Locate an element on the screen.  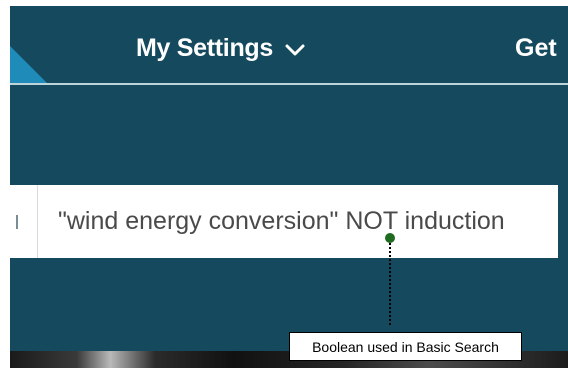
my-settings-menu: My Settings is located at coordinates (220, 48).